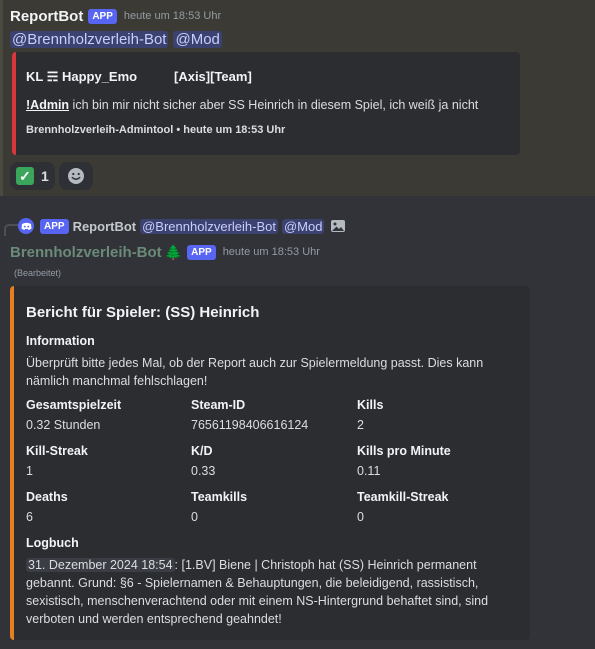 Image resolution: width=595 pixels, height=649 pixels. Describe the element at coordinates (45, 176) in the screenshot. I see `reaction-count: 1` at that location.